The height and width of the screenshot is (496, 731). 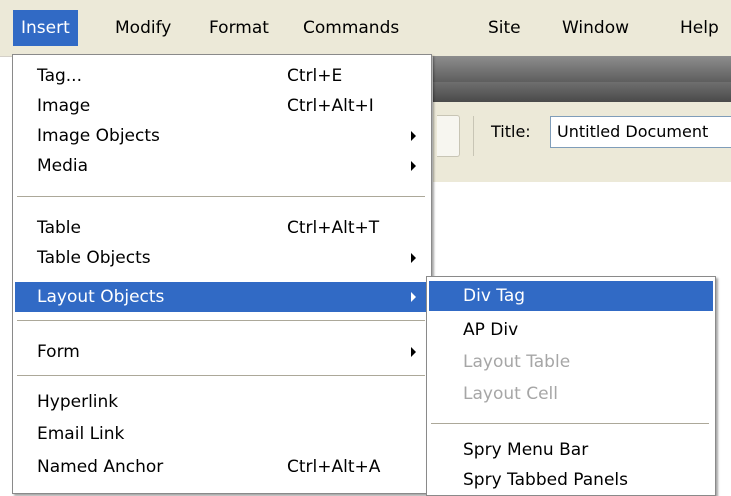 I want to click on menu-modify: Modify, so click(x=143, y=28).